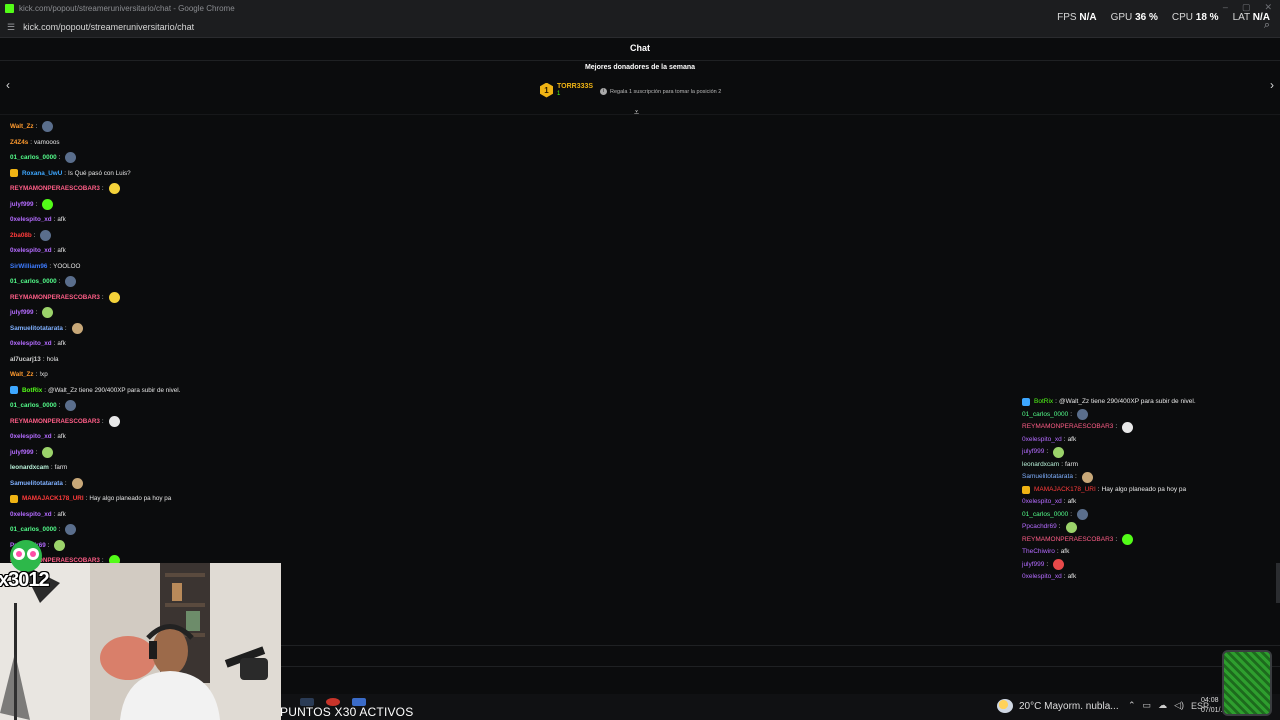  I want to click on volume-icon: ◁), so click(1179, 705).